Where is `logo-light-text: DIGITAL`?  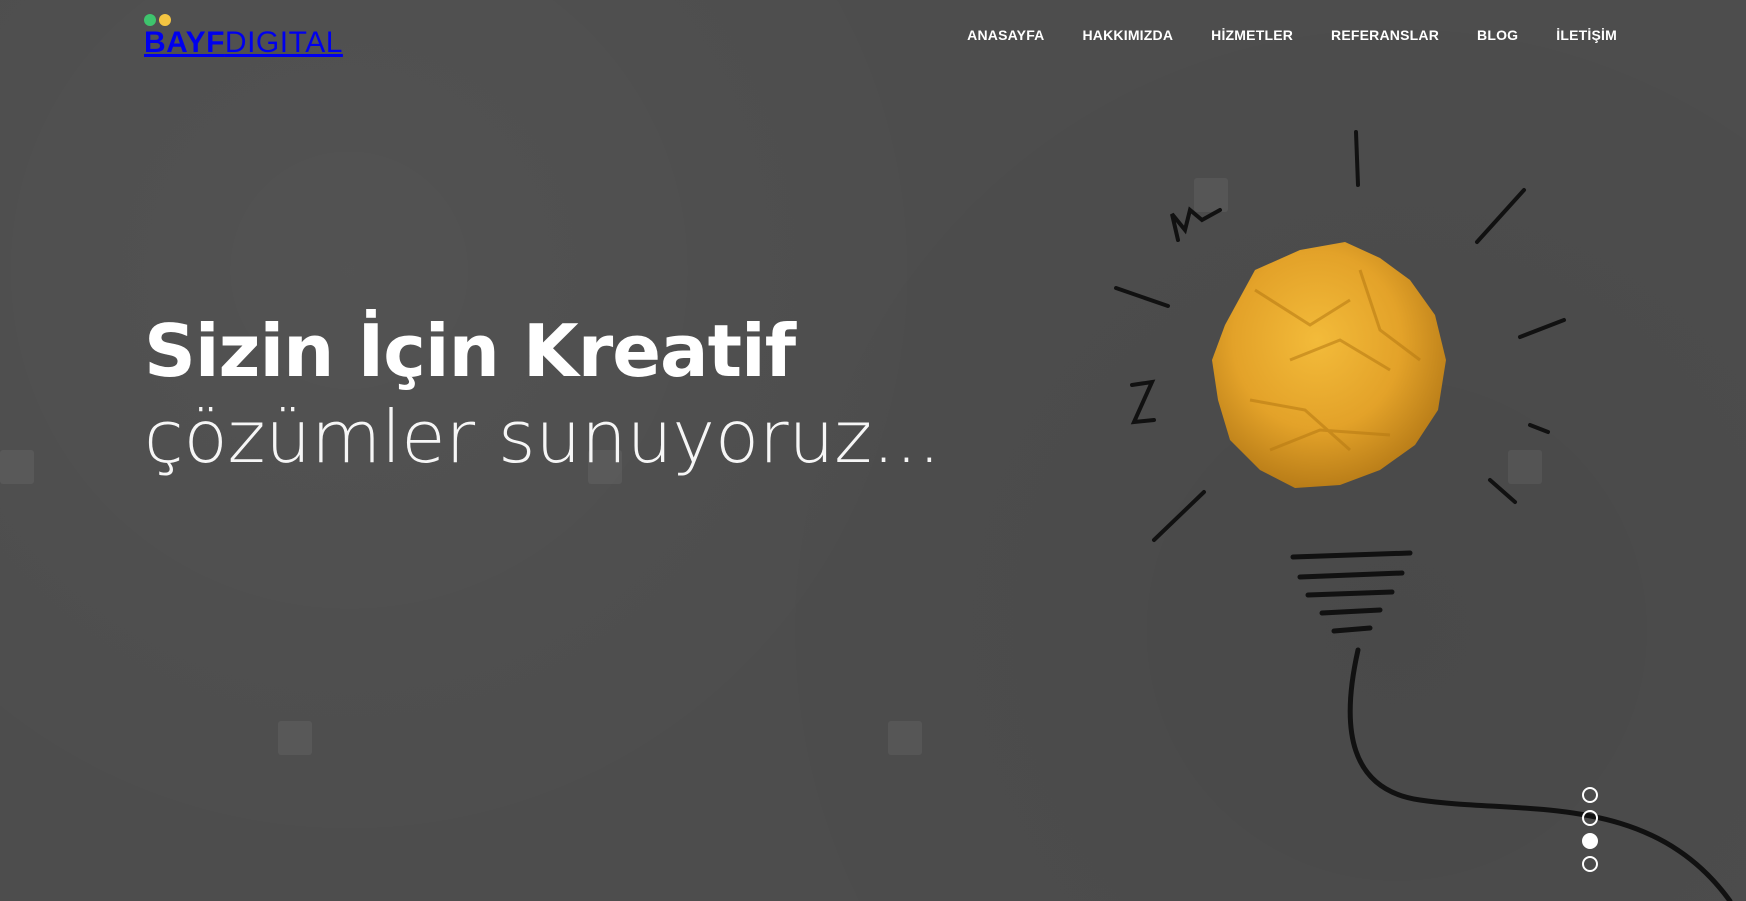 logo-light-text: DIGITAL is located at coordinates (283, 42).